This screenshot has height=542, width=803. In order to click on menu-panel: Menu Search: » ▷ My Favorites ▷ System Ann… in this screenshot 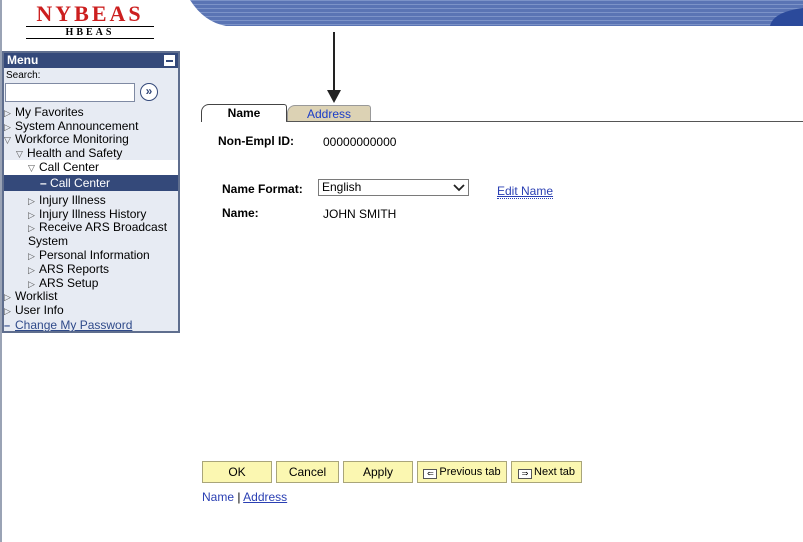, I will do `click(91, 192)`.